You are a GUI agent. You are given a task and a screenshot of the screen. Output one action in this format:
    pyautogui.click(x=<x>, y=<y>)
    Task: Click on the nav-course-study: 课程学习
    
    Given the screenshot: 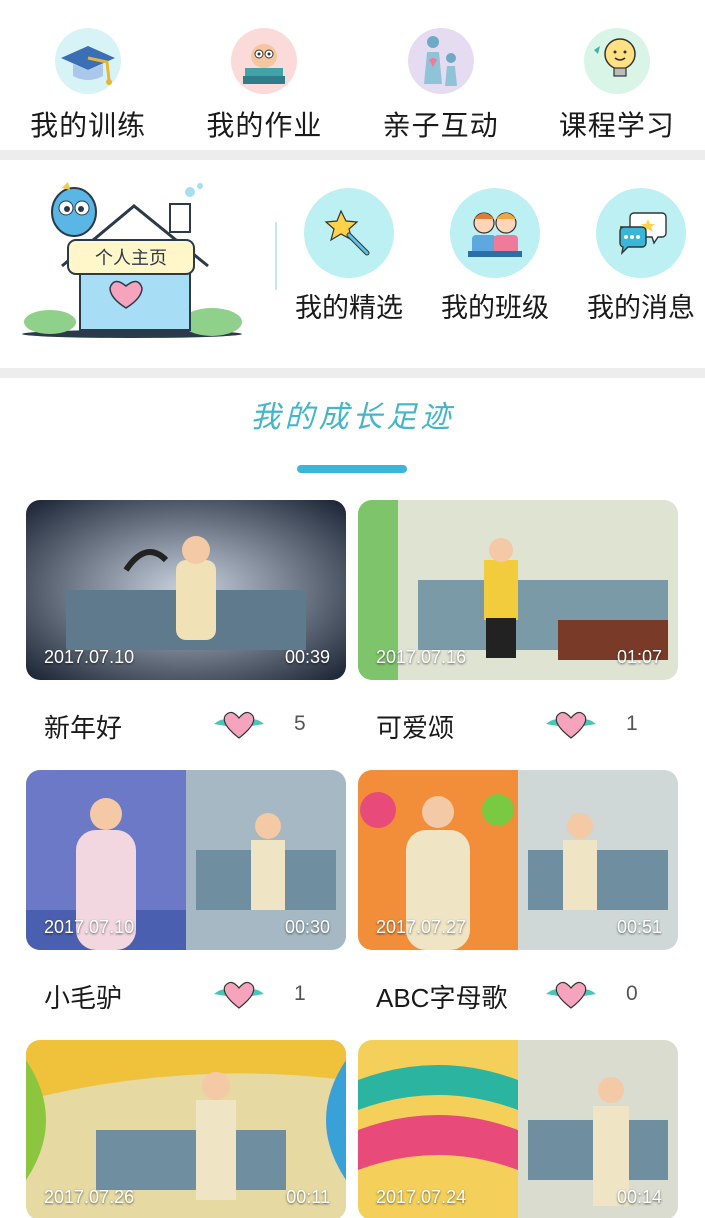 What is the action you would take?
    pyautogui.click(x=617, y=75)
    